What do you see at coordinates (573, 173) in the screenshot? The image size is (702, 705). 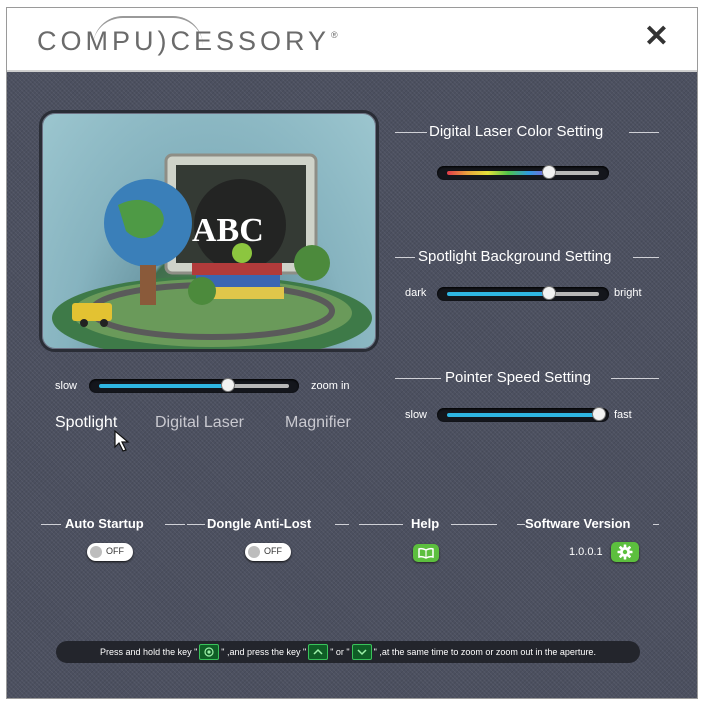 I see `laser-color-rest` at bounding box center [573, 173].